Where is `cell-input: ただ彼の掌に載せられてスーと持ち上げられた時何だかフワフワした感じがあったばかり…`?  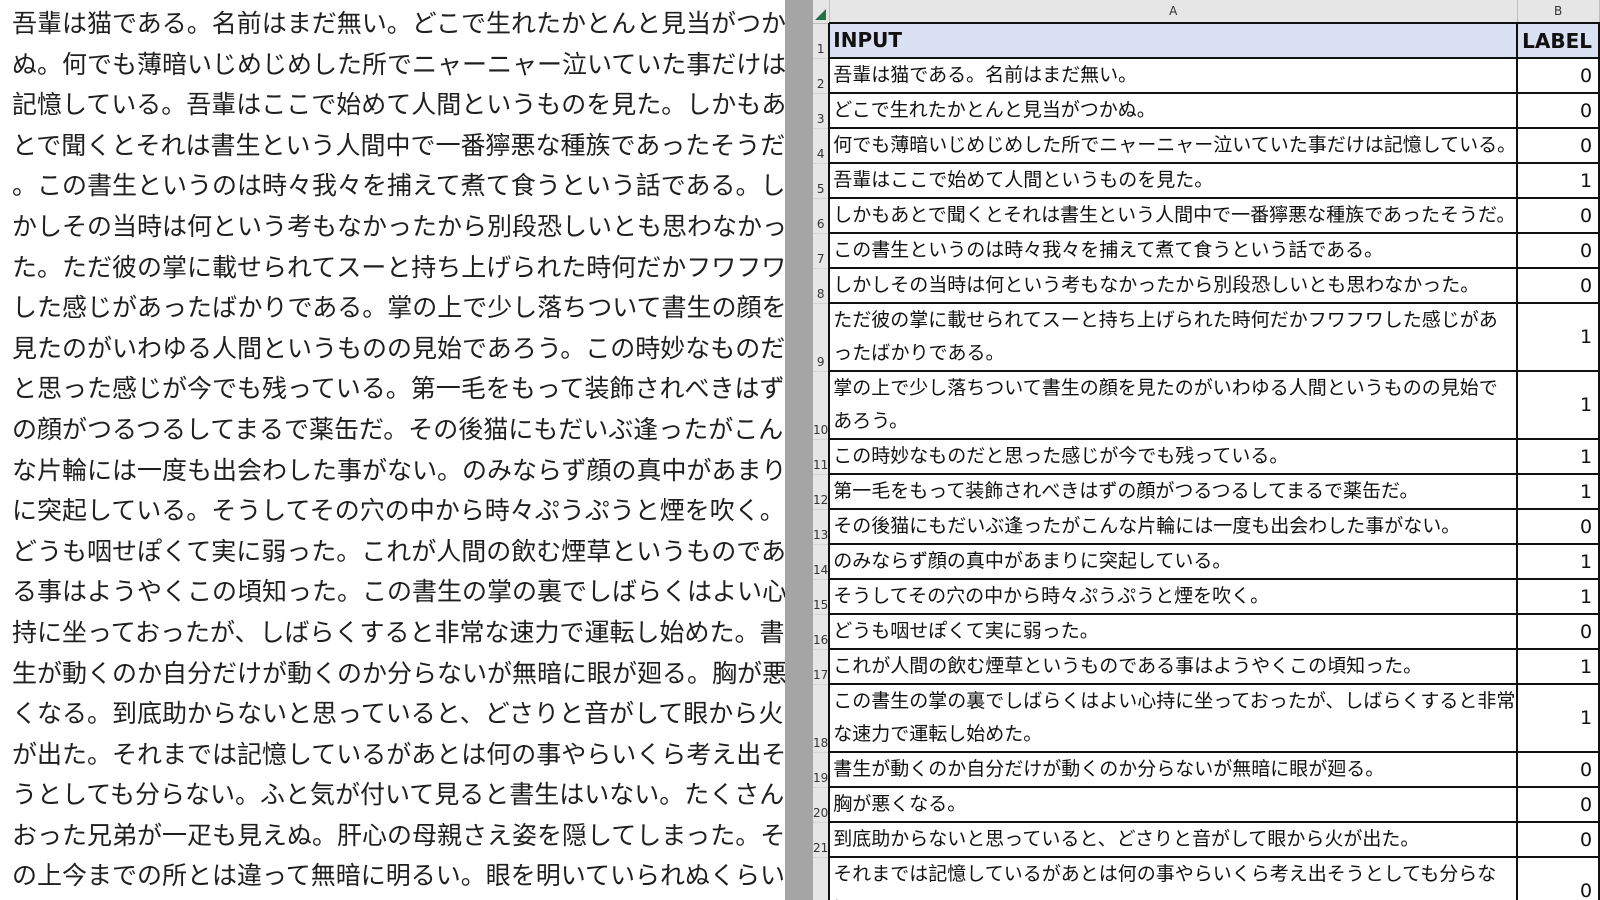 cell-input: ただ彼の掌に載せられてスーと持ち上げられた時何だかフワフワした感じがあったばかり… is located at coordinates (1173, 337).